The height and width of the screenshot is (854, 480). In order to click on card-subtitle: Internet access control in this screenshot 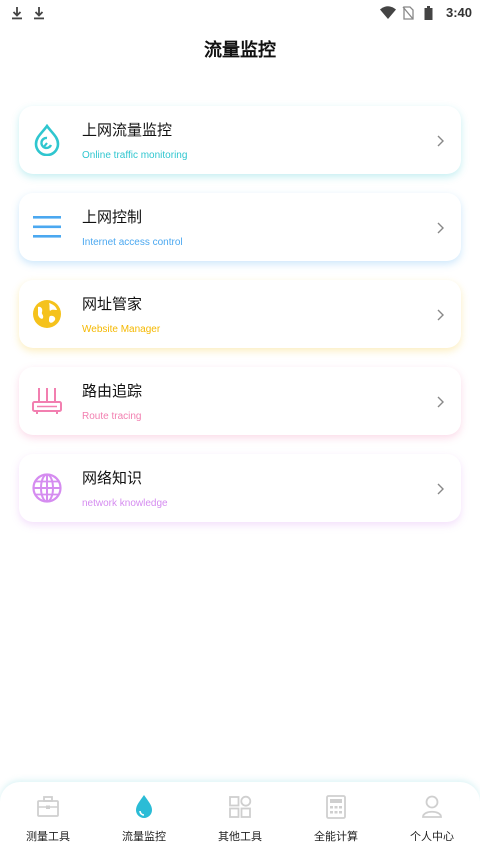, I will do `click(132, 242)`.